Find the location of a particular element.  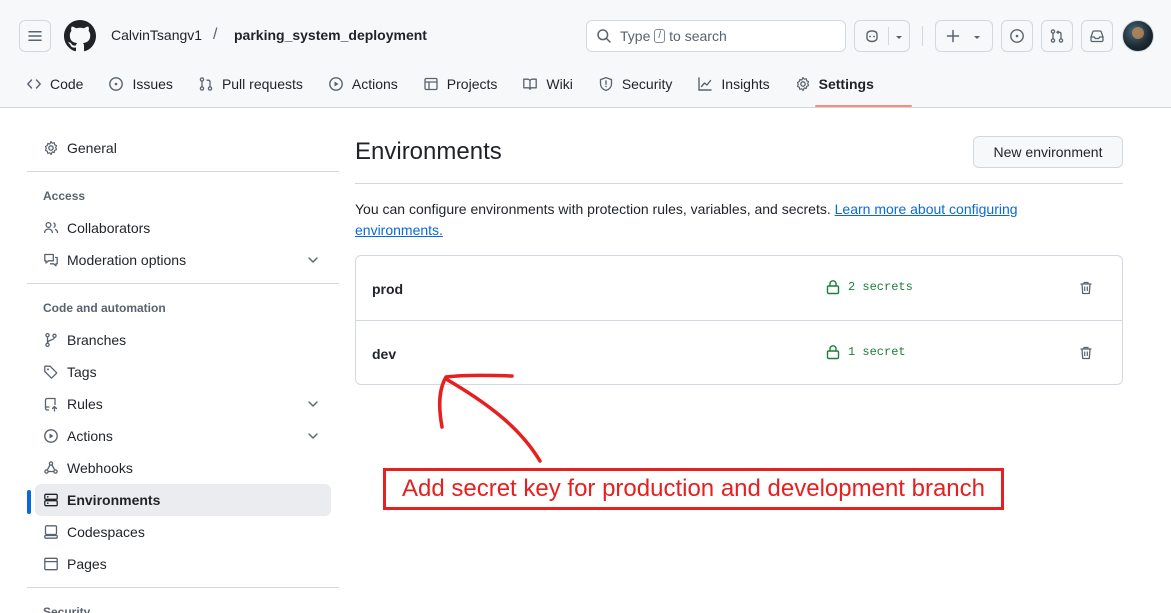

inbox-icon is located at coordinates (1097, 36).